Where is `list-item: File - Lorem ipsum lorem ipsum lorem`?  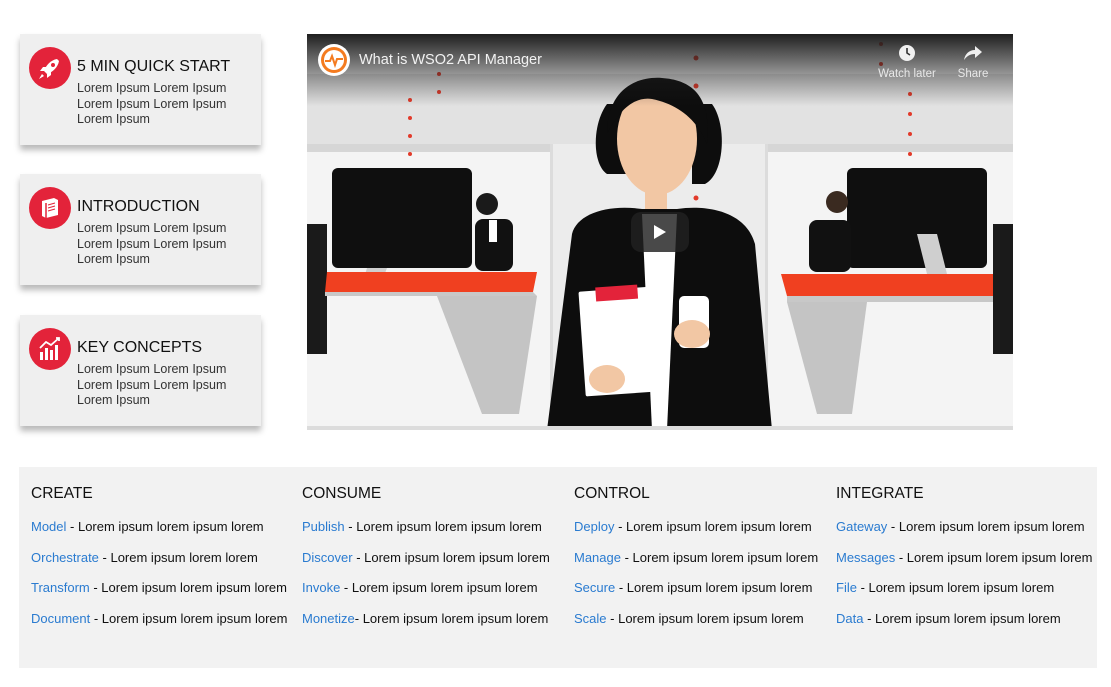 list-item: File - Lorem ipsum lorem ipsum lorem is located at coordinates (964, 595).